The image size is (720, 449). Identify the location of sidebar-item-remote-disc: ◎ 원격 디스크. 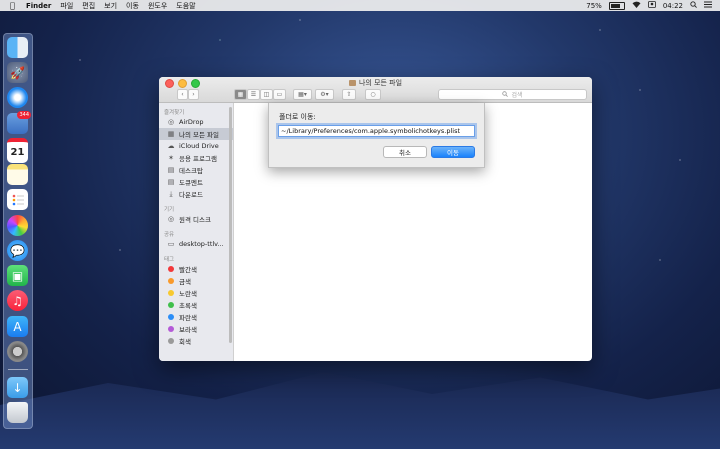
(196, 219).